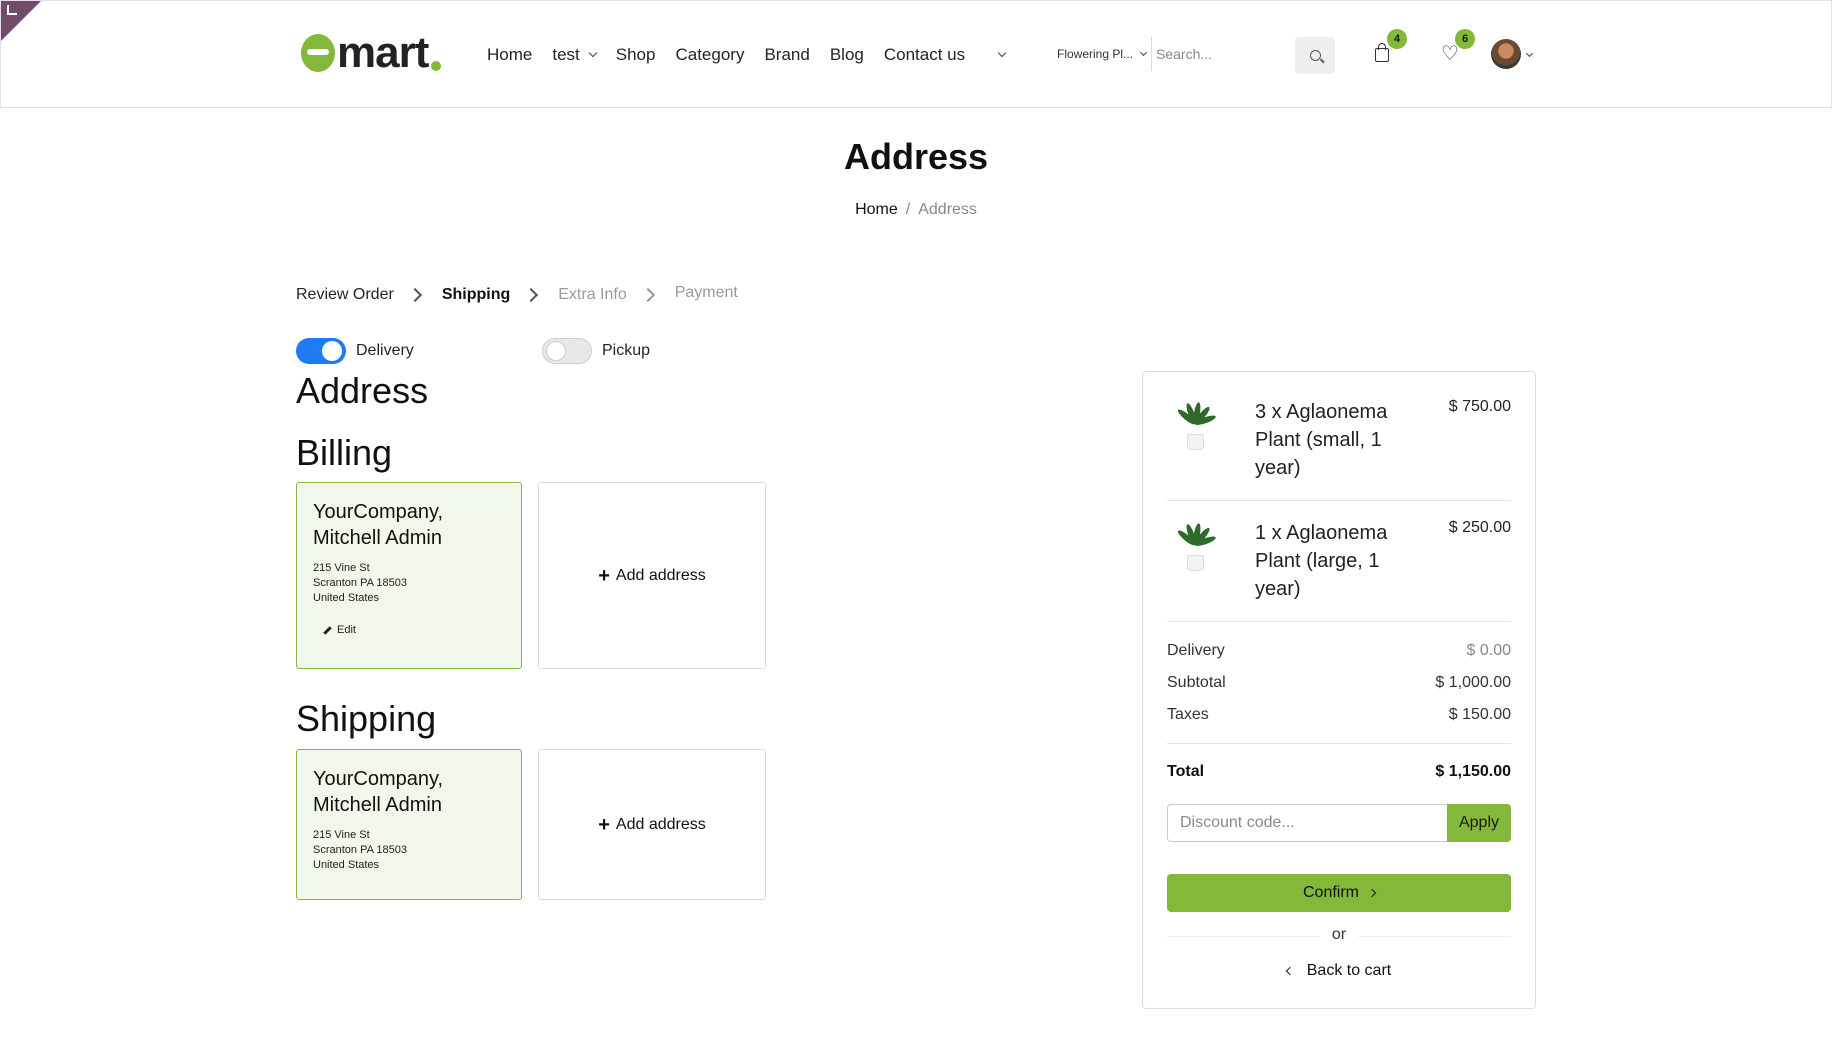 Image resolution: width=1832 pixels, height=1049 pixels. What do you see at coordinates (1339, 651) in the screenshot?
I see `delivery-row: Delivery $ 0.00` at bounding box center [1339, 651].